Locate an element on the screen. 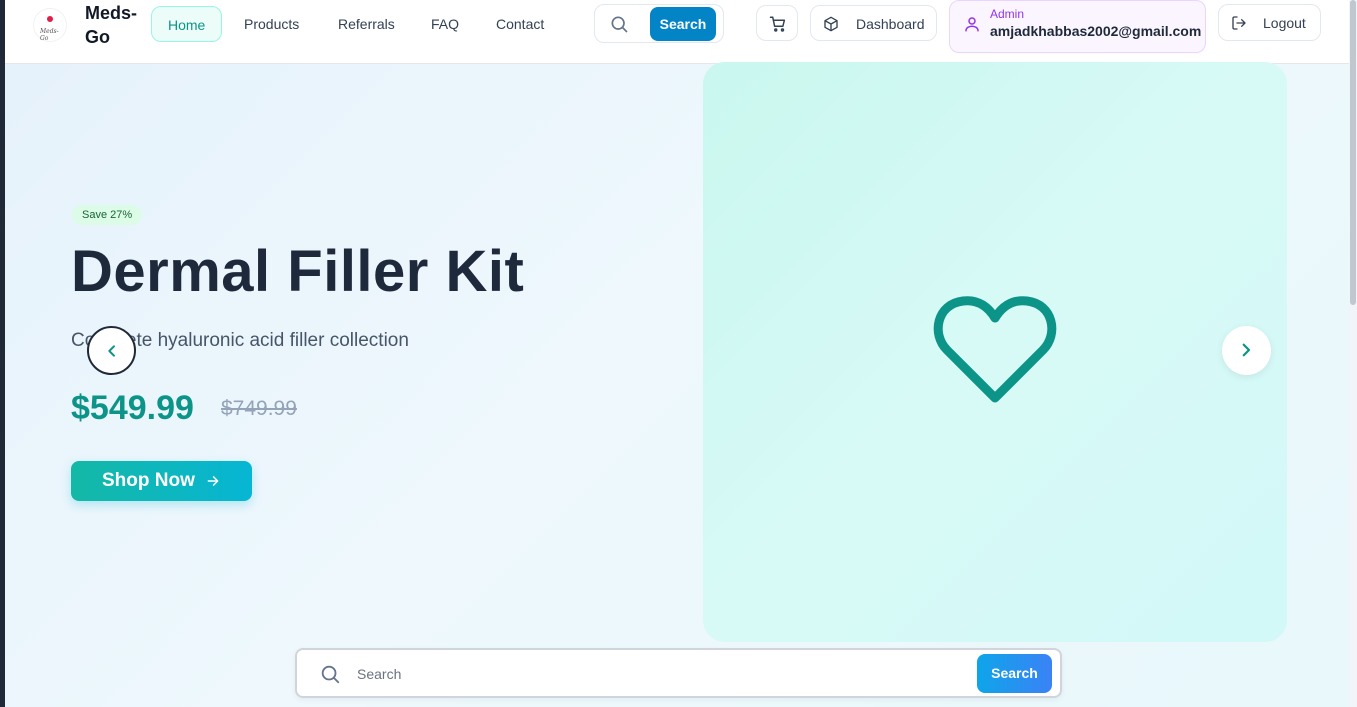 The height and width of the screenshot is (707, 1357). user-email: amjadkhabbas2002@gmail.com is located at coordinates (1096, 31).